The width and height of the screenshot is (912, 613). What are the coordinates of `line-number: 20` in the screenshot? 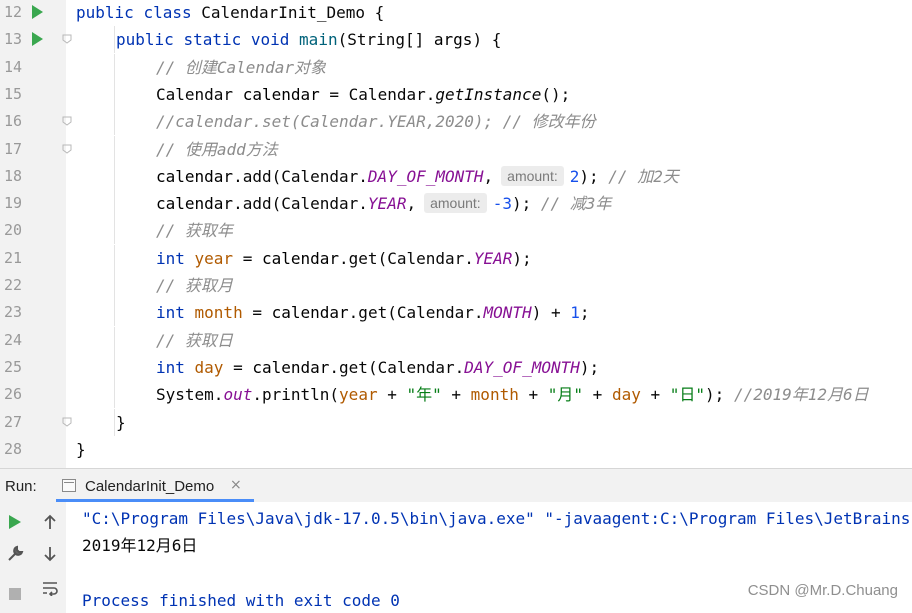 It's located at (12, 230).